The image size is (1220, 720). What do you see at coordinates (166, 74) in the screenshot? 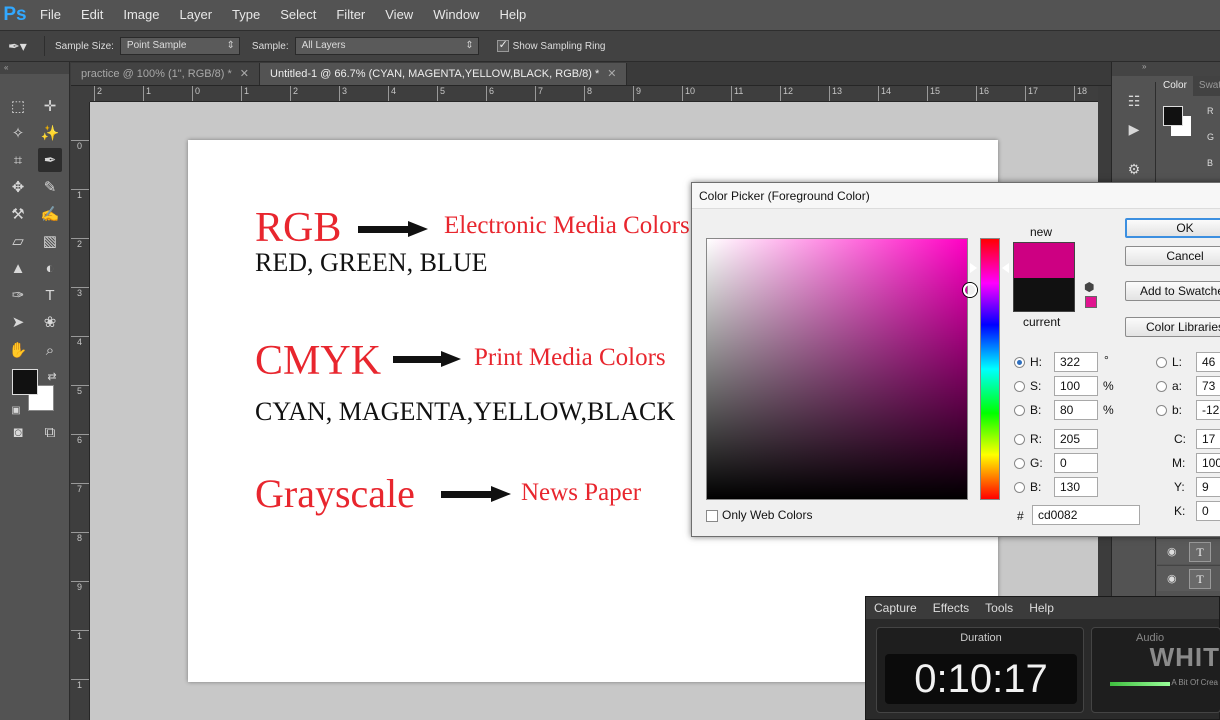
I see `tab-practice: practice @ 100% (1", RGB/8) * ✕` at bounding box center [166, 74].